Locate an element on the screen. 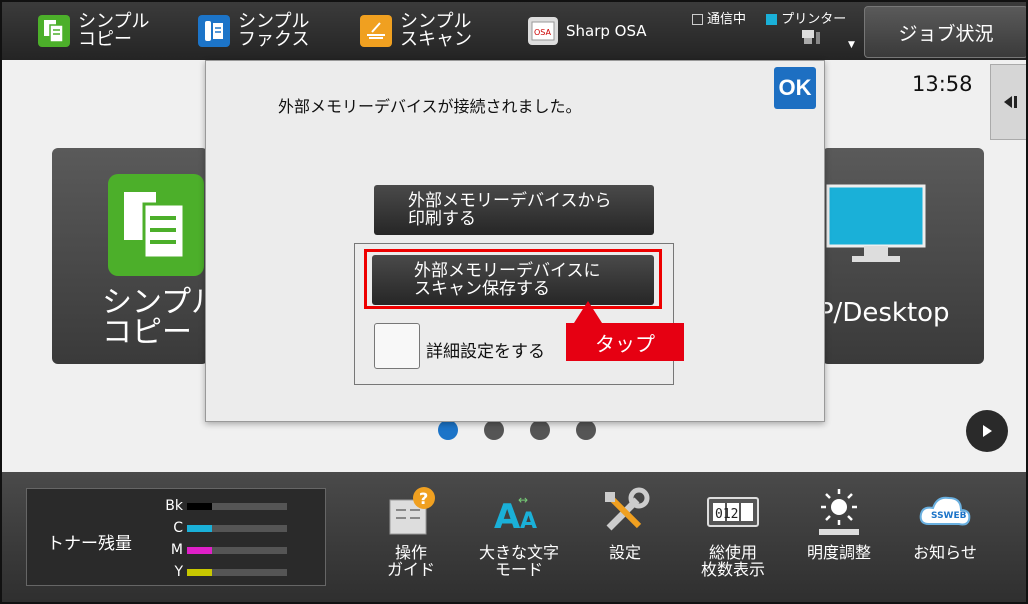  toner-label: Bk is located at coordinates (174, 506).